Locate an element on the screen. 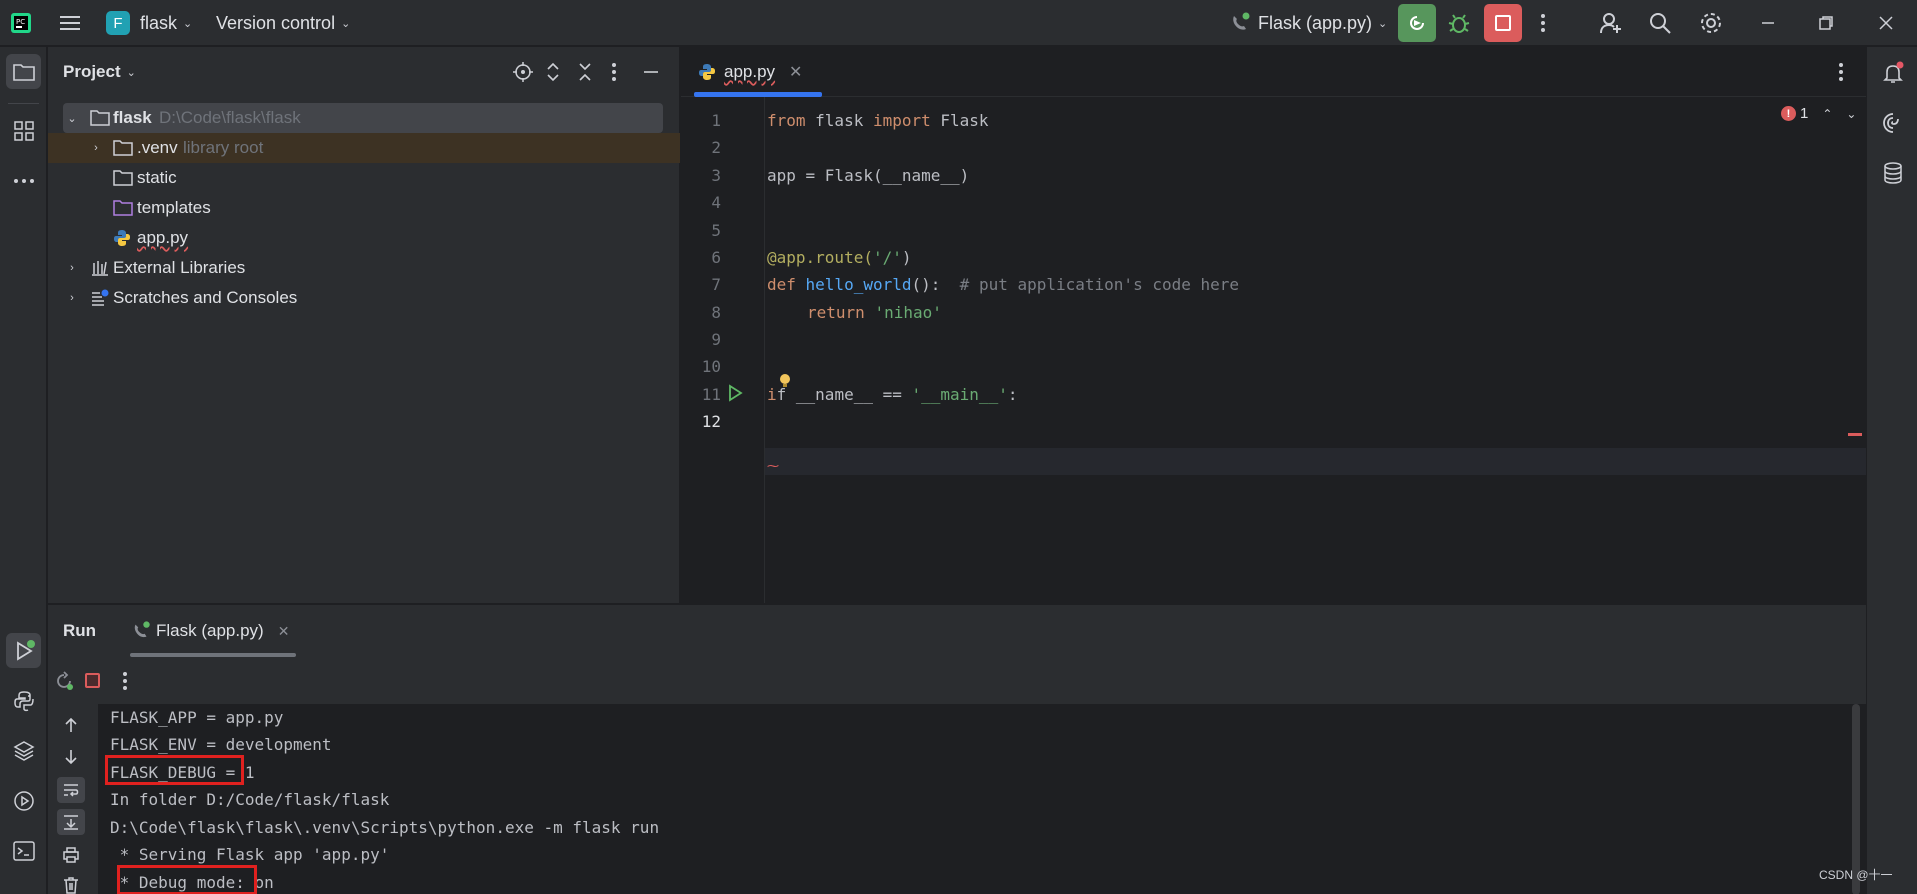 The width and height of the screenshot is (1917, 894). rerun-icon is located at coordinates (64, 683).